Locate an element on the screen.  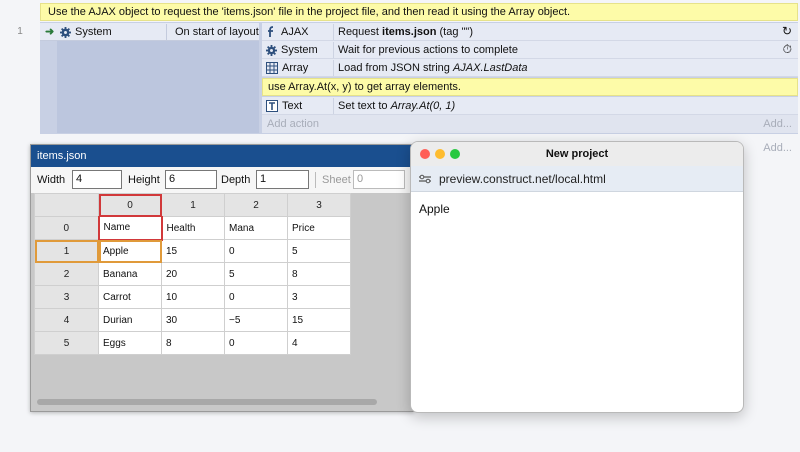
grid-cell: Mana is located at coordinates (256, 228).